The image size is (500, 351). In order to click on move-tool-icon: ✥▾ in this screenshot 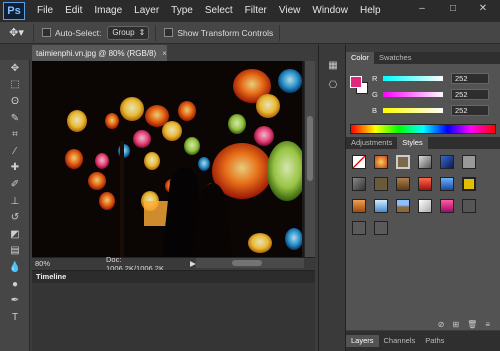, I will do `click(16, 33)`.